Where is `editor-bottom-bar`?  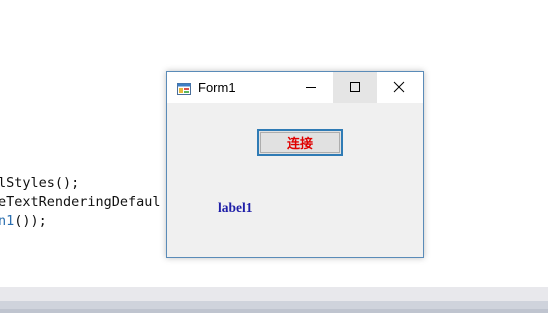
editor-bottom-bar is located at coordinates (274, 294).